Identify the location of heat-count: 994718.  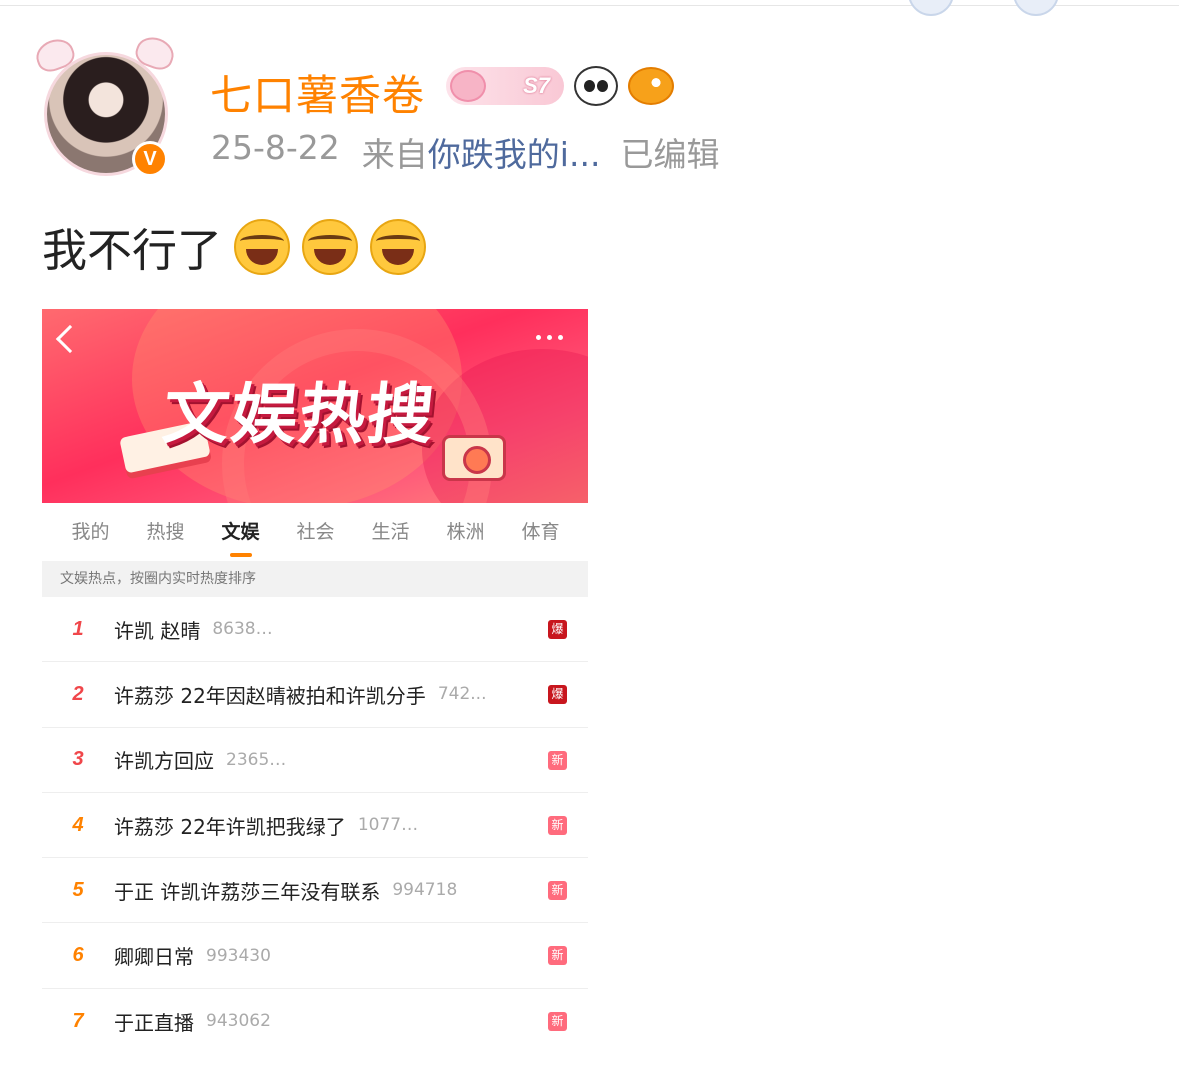
(425, 890).